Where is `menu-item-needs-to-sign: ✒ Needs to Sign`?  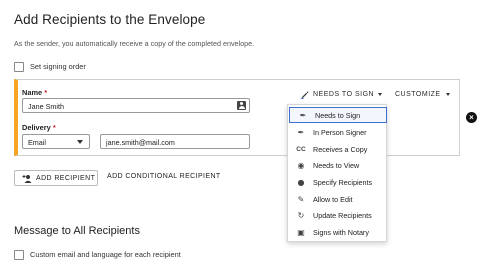 menu-item-needs-to-sign: ✒ Needs to Sign is located at coordinates (338, 115).